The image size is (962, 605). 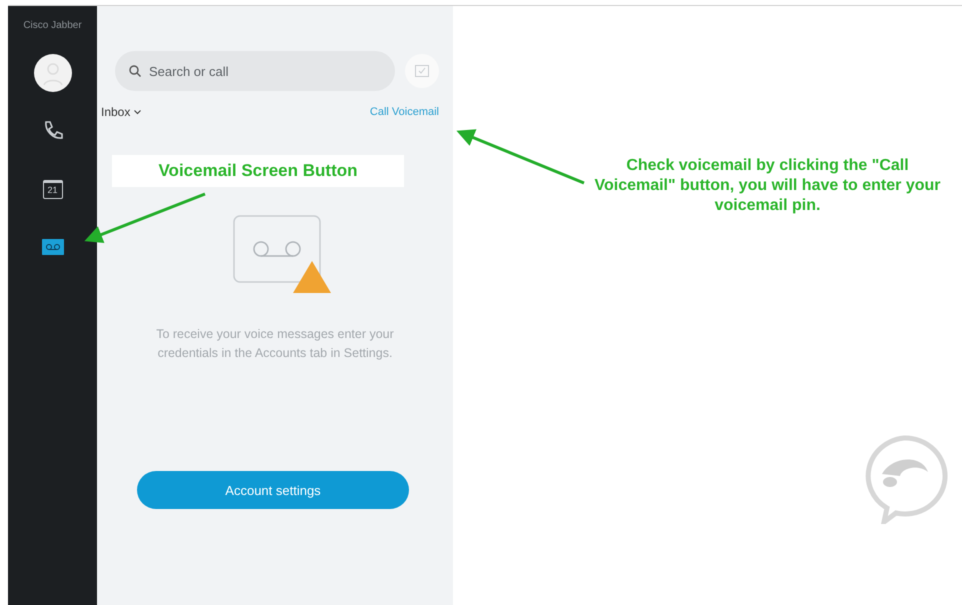 I want to click on caret-icon, so click(x=138, y=112).